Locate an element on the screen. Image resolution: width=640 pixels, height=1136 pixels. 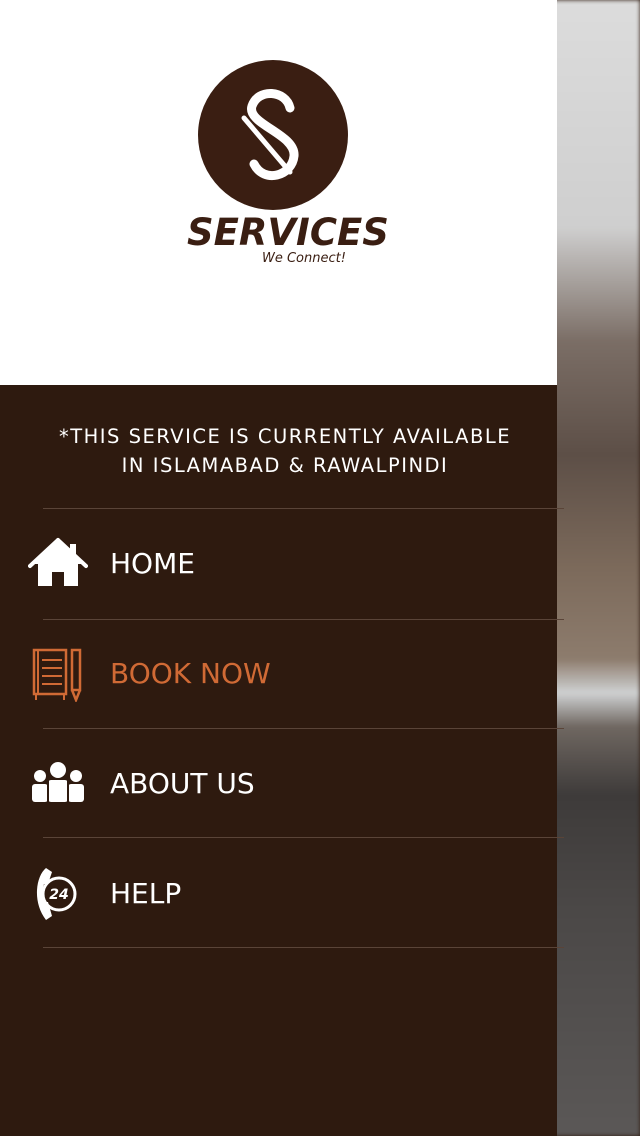
help-icon-text: 24 is located at coordinates (58, 895).